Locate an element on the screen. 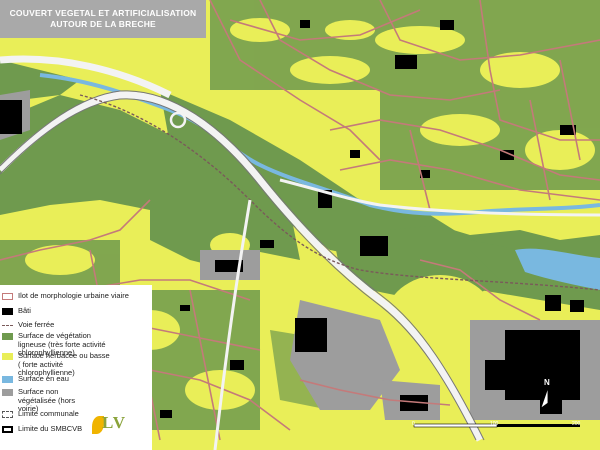 This screenshot has width=600, height=450. rail-line-icon is located at coordinates (7, 325).